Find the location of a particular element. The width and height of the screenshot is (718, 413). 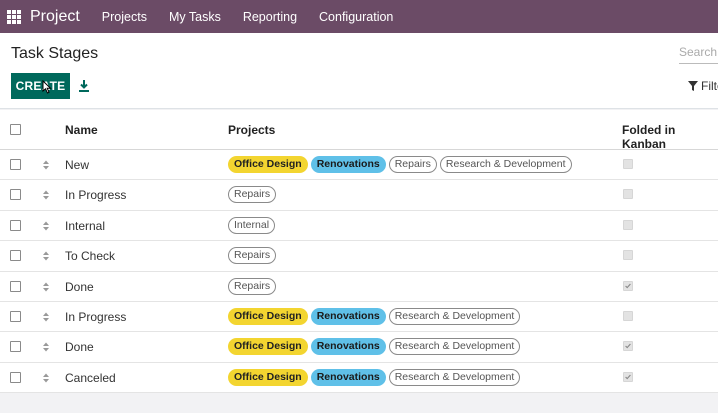

project-tag: Internal is located at coordinates (252, 225).